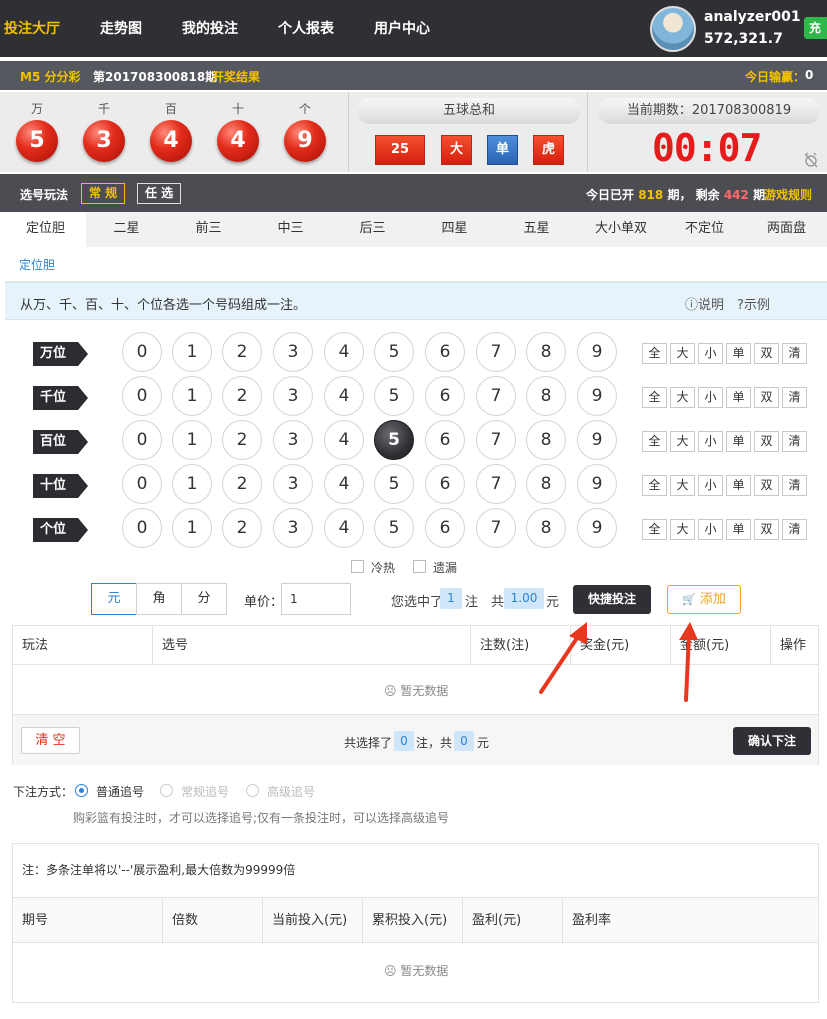 Image resolution: width=827 pixels, height=1019 pixels. Describe the element at coordinates (208, 229) in the screenshot. I see `tab-front-three: 前三` at that location.